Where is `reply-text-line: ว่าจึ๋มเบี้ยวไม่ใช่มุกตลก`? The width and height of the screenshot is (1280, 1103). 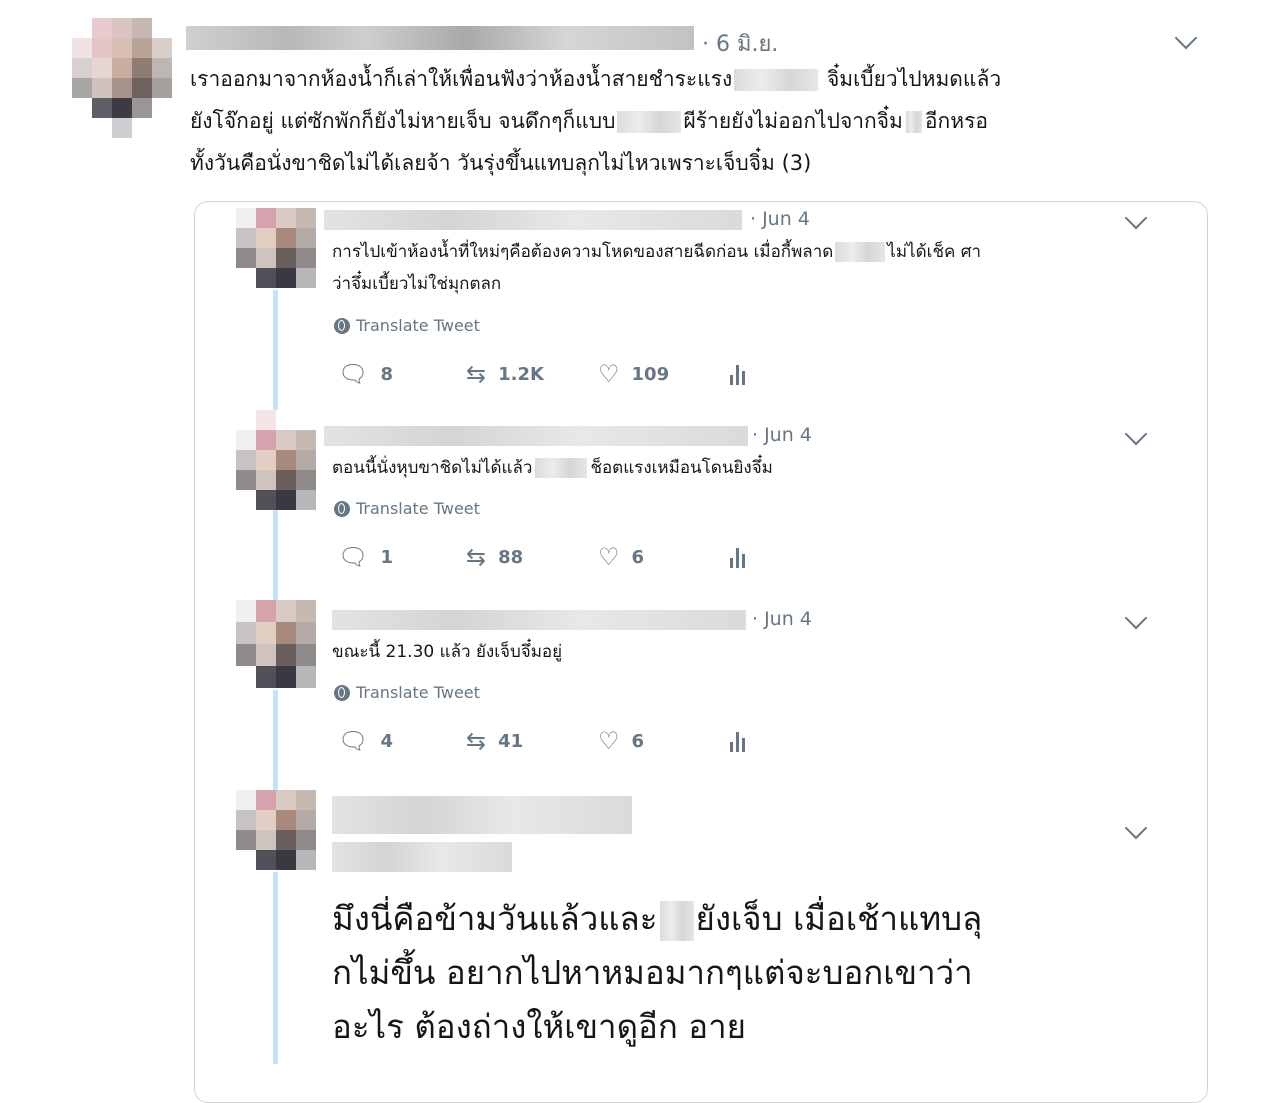
reply-text-line: ว่าจึ๋มเบี้ยวไม่ใช่มุกตลก is located at coordinates (417, 284).